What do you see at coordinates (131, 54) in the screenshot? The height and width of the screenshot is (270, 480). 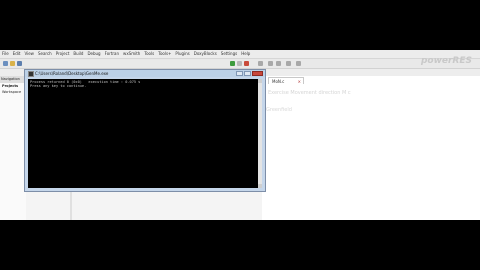 I see `menu-wxsmith: wxSmith` at bounding box center [131, 54].